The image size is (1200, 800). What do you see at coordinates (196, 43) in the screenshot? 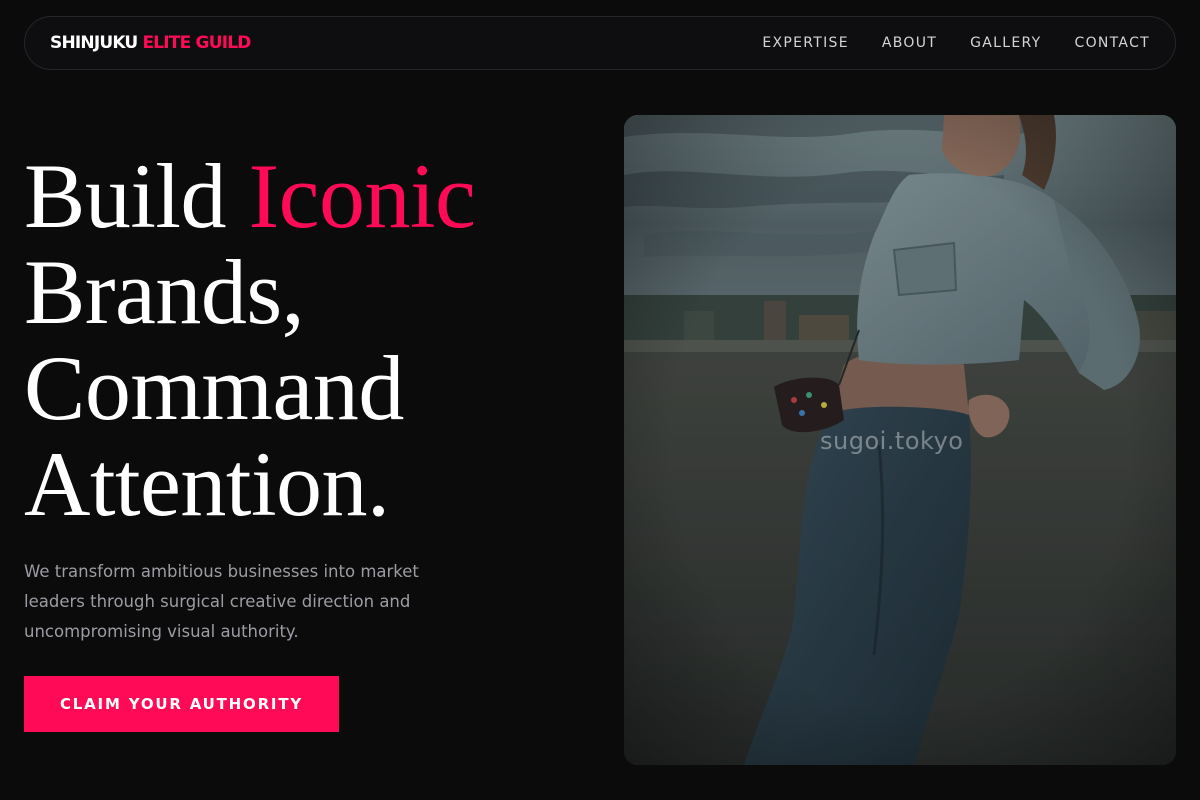
I see `logo-text-accent: ELITE GUILD` at bounding box center [196, 43].